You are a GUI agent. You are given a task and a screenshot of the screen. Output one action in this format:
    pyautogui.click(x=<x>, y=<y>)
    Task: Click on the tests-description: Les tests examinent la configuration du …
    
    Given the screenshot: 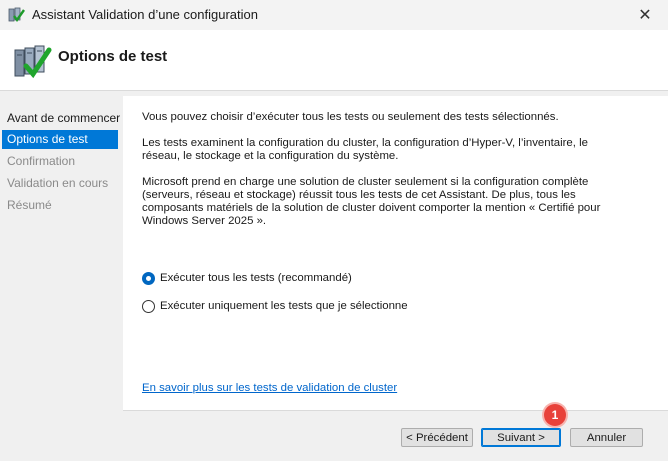 What is the action you would take?
    pyautogui.click(x=365, y=149)
    